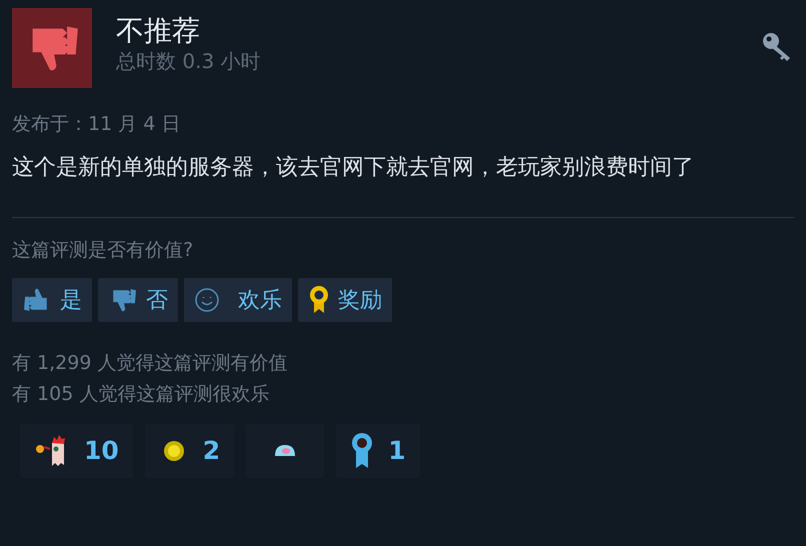 The image size is (806, 546). Describe the element at coordinates (353, 168) in the screenshot. I see `review-text: 这个是新的单独的服务器，该去官网下就去官网，老玩家别浪费时间了` at that location.